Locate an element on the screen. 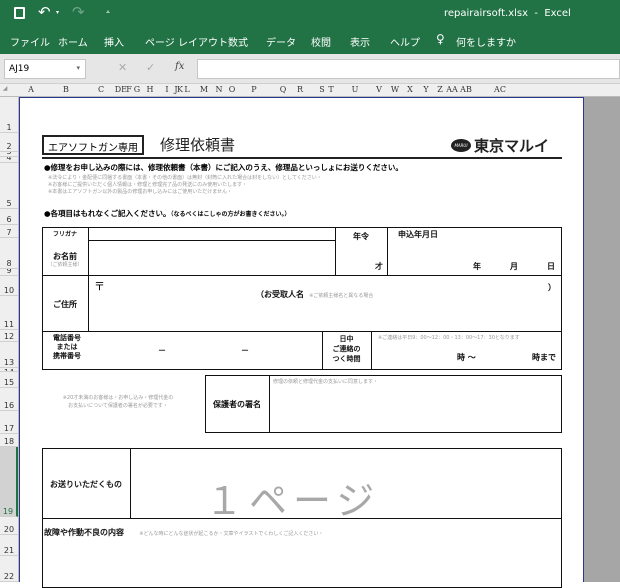  undo-icon: ↶ is located at coordinates (44, 12).